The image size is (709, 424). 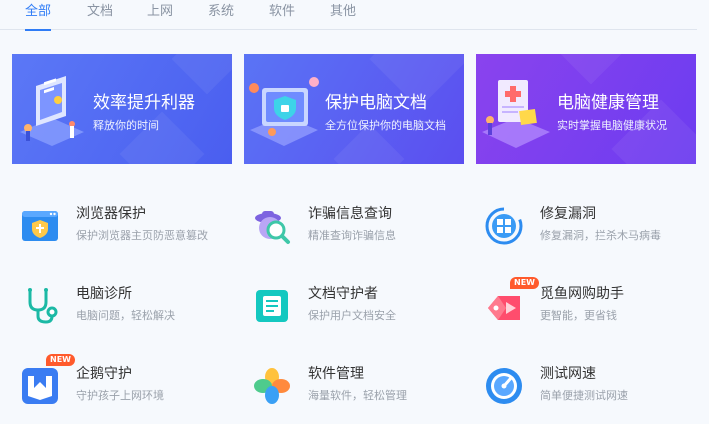 What do you see at coordinates (284, 111) in the screenshot?
I see `document-shield-illustration-icon` at bounding box center [284, 111].